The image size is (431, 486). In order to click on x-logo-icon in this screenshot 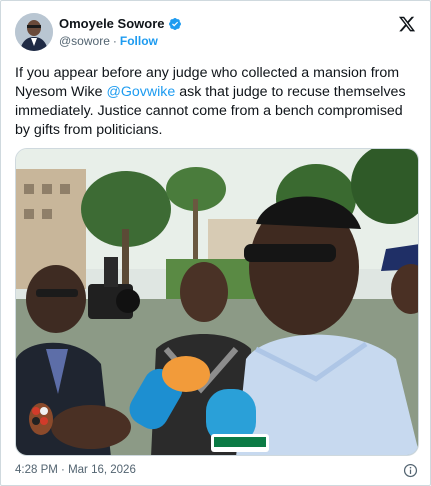, I will do `click(407, 24)`.